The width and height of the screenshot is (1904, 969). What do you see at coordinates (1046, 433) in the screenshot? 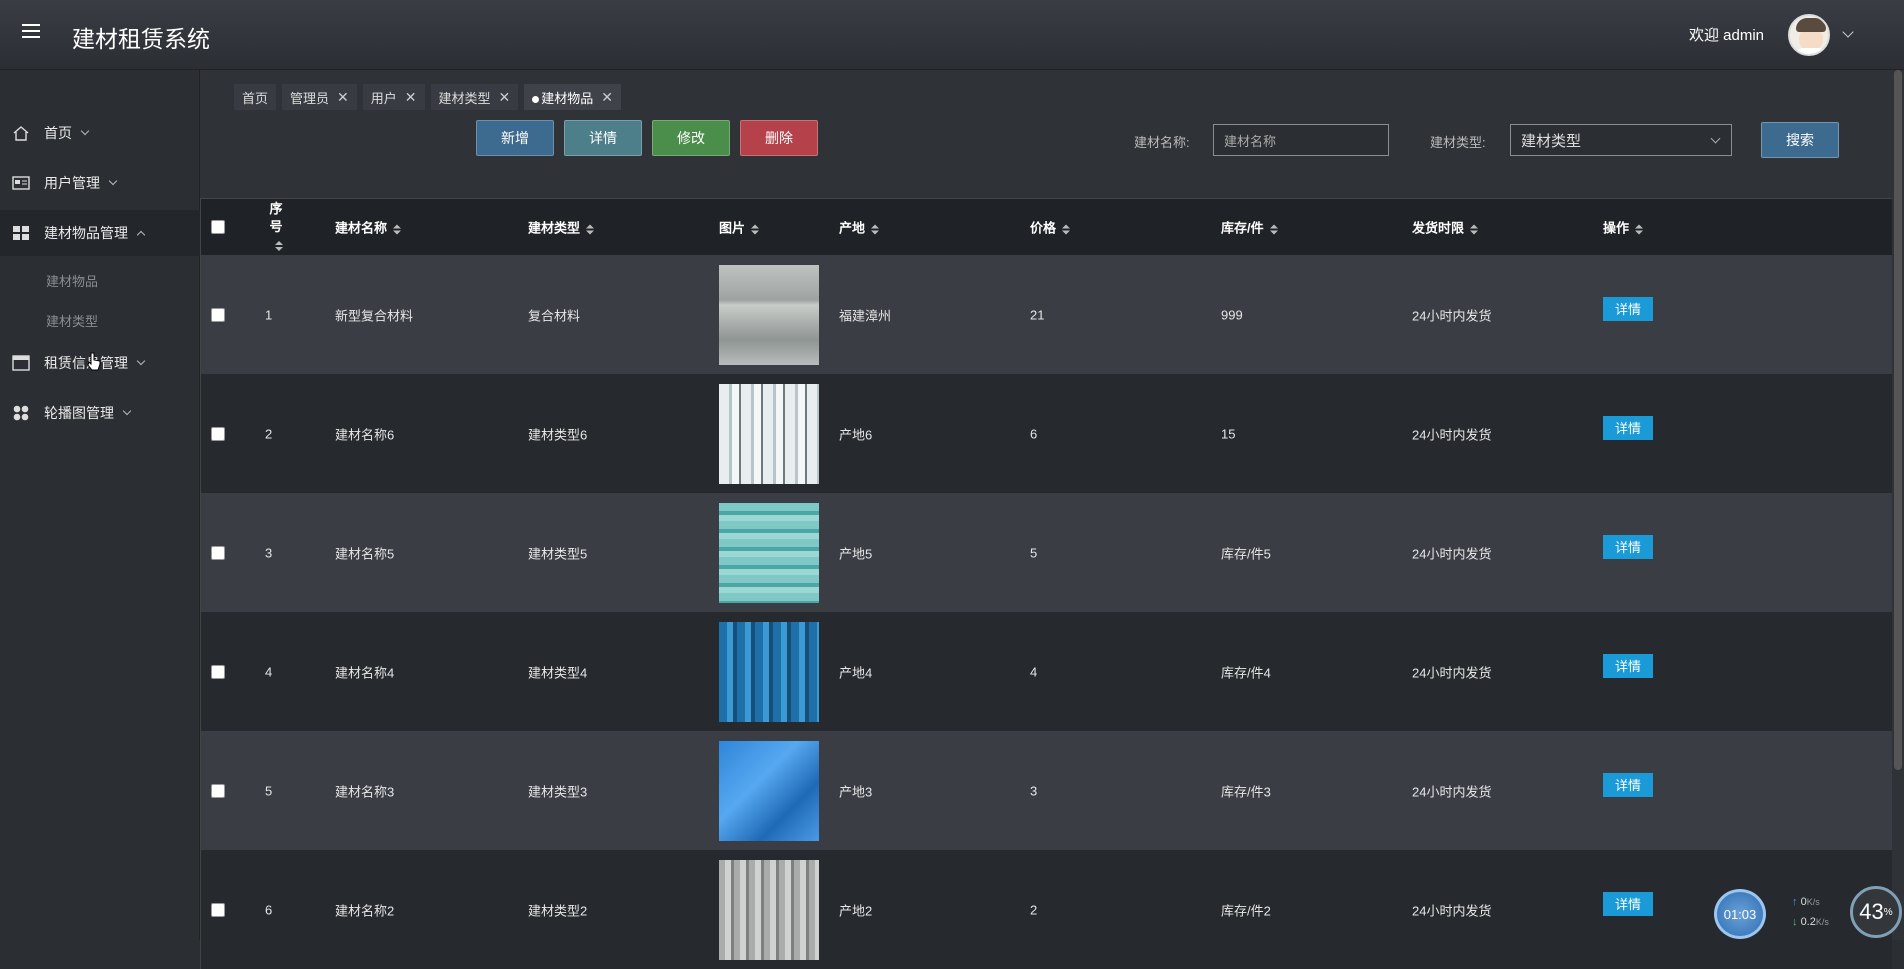
I see `table-row: 2 建材名称6 建材类型6 产地6 6 15 24小时内发货 详情` at bounding box center [1046, 433].